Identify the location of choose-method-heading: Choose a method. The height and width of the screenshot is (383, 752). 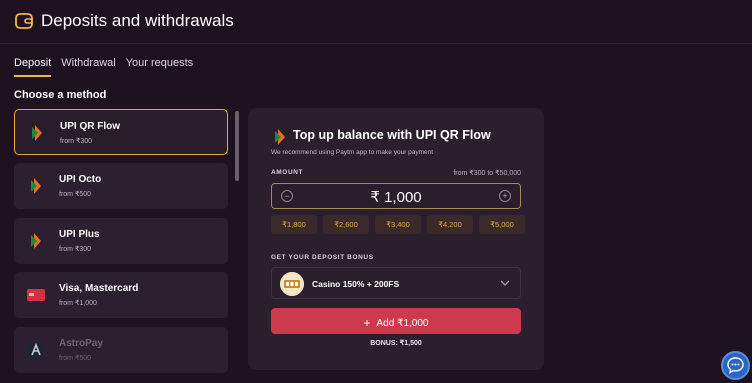
(60, 95).